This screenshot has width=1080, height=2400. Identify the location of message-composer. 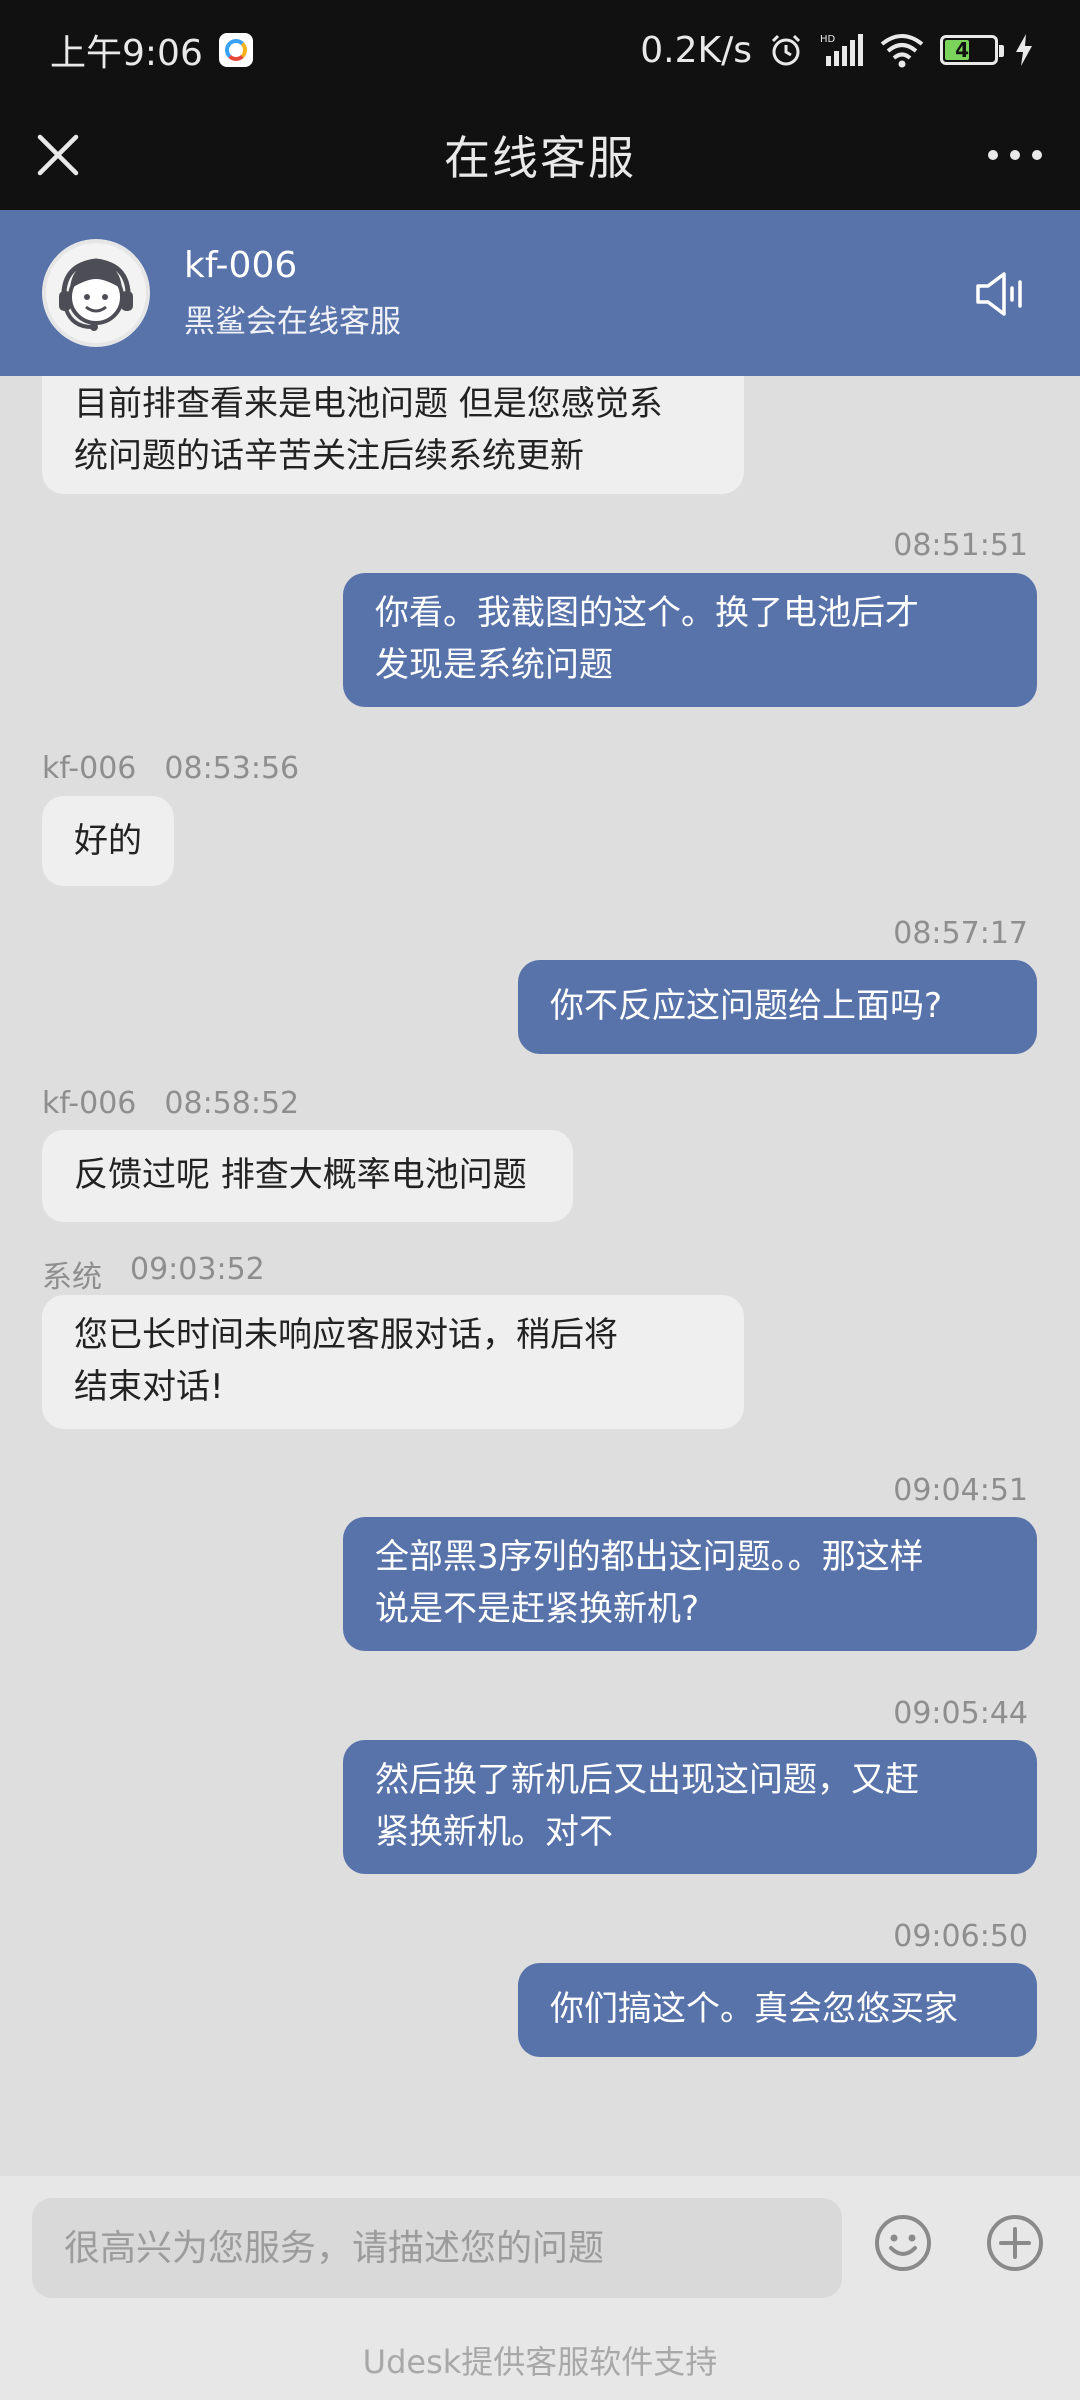
(540, 2248).